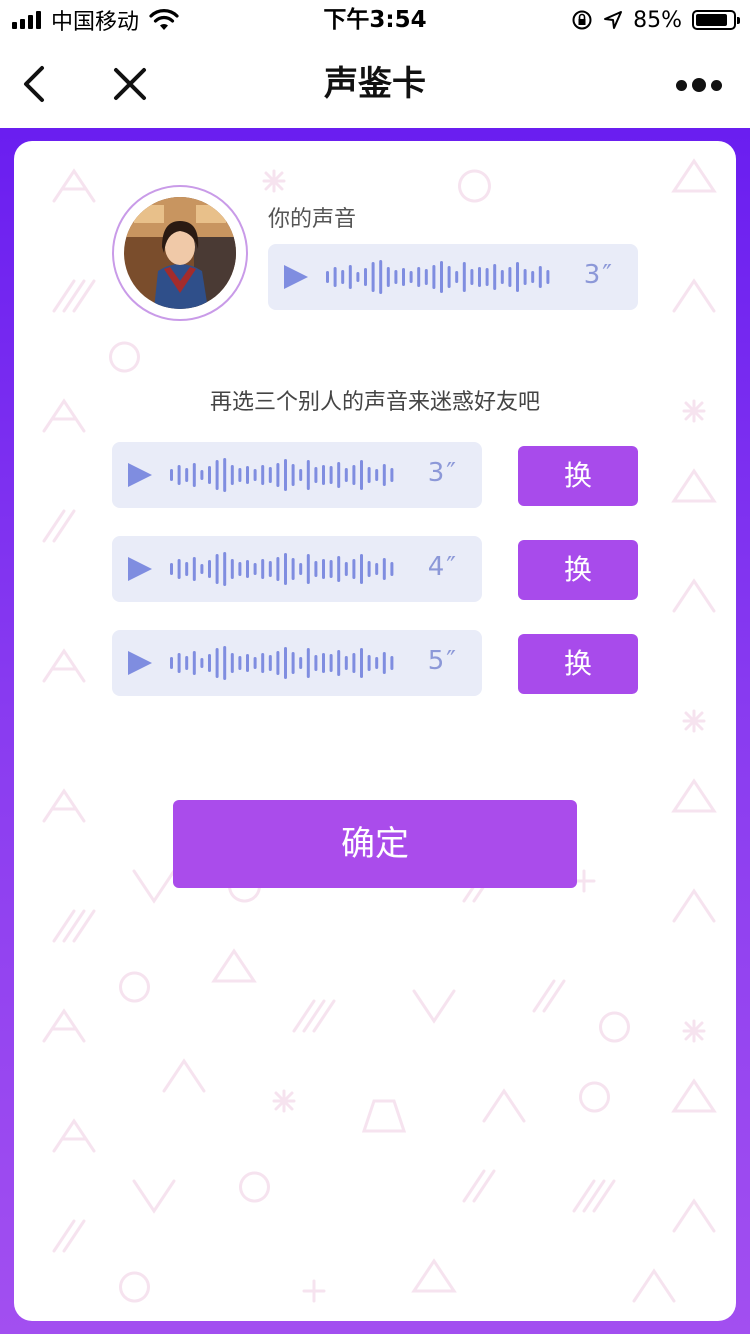  I want to click on orientation-lock-icon, so click(582, 20).